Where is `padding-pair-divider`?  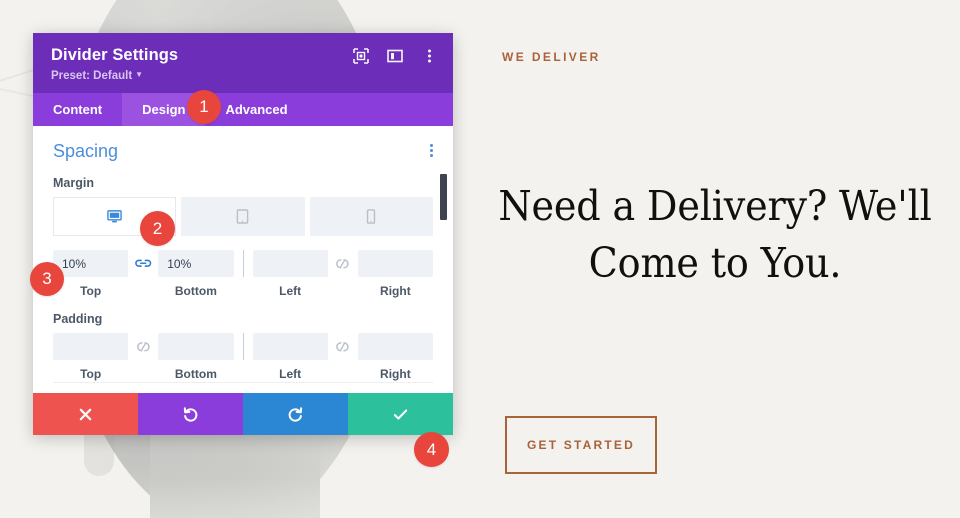
padding-pair-divider is located at coordinates (243, 346).